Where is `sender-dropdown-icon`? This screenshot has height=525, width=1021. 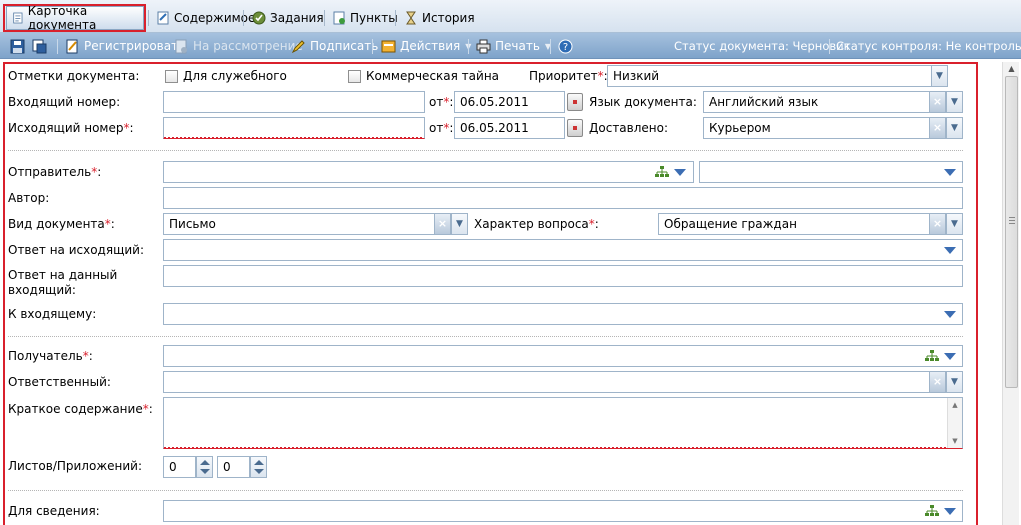 sender-dropdown-icon is located at coordinates (680, 172).